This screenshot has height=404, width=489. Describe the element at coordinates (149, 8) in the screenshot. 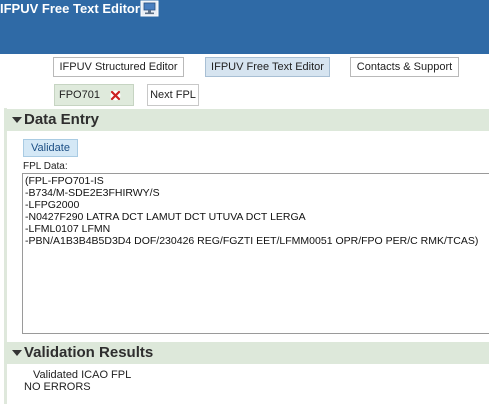

I see `monitor-icon` at that location.